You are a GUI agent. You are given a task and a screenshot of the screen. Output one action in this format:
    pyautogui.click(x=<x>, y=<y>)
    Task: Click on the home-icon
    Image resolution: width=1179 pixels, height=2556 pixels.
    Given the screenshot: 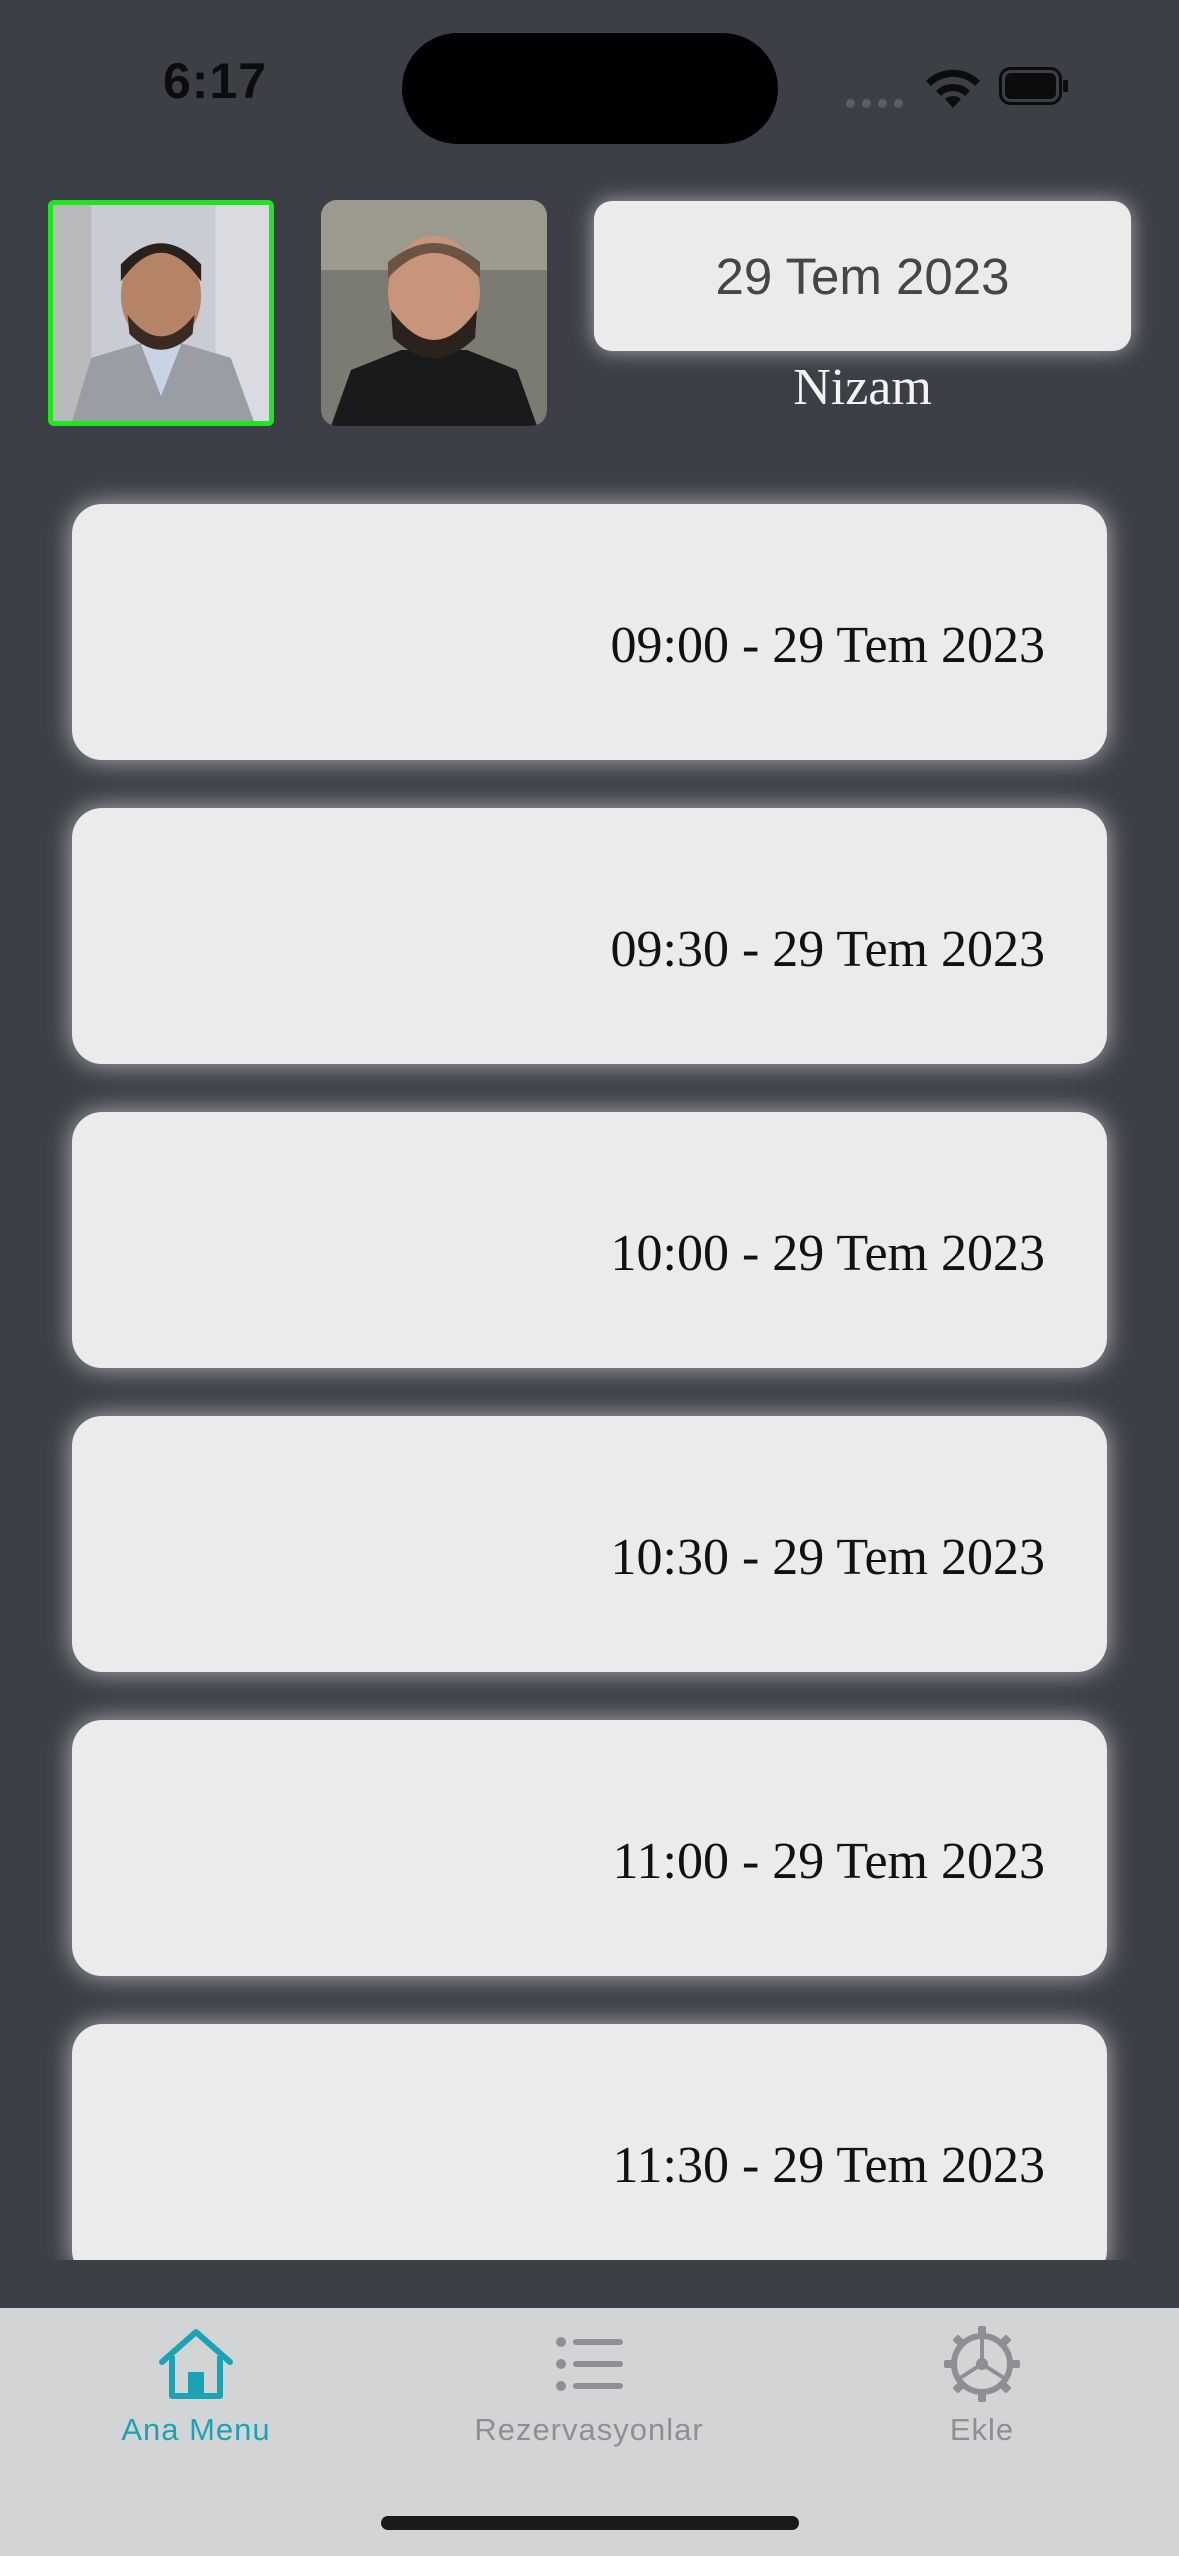 What is the action you would take?
    pyautogui.click(x=196, y=2364)
    